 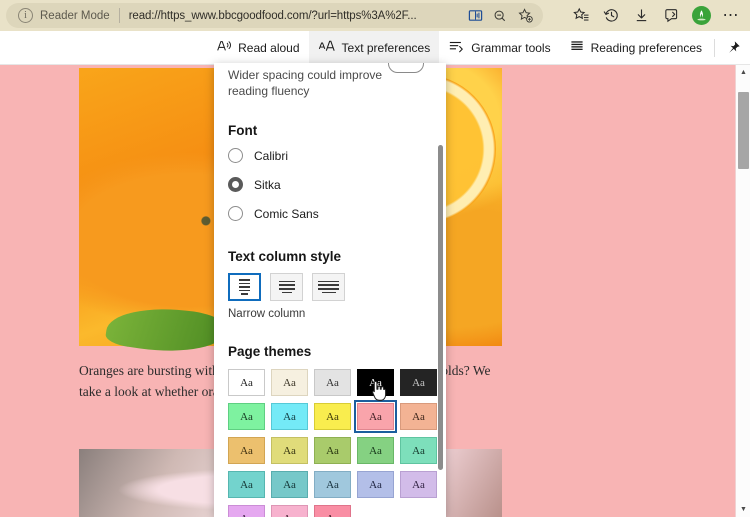 I want to click on page-theme-khaki: Aa, so click(x=289, y=450).